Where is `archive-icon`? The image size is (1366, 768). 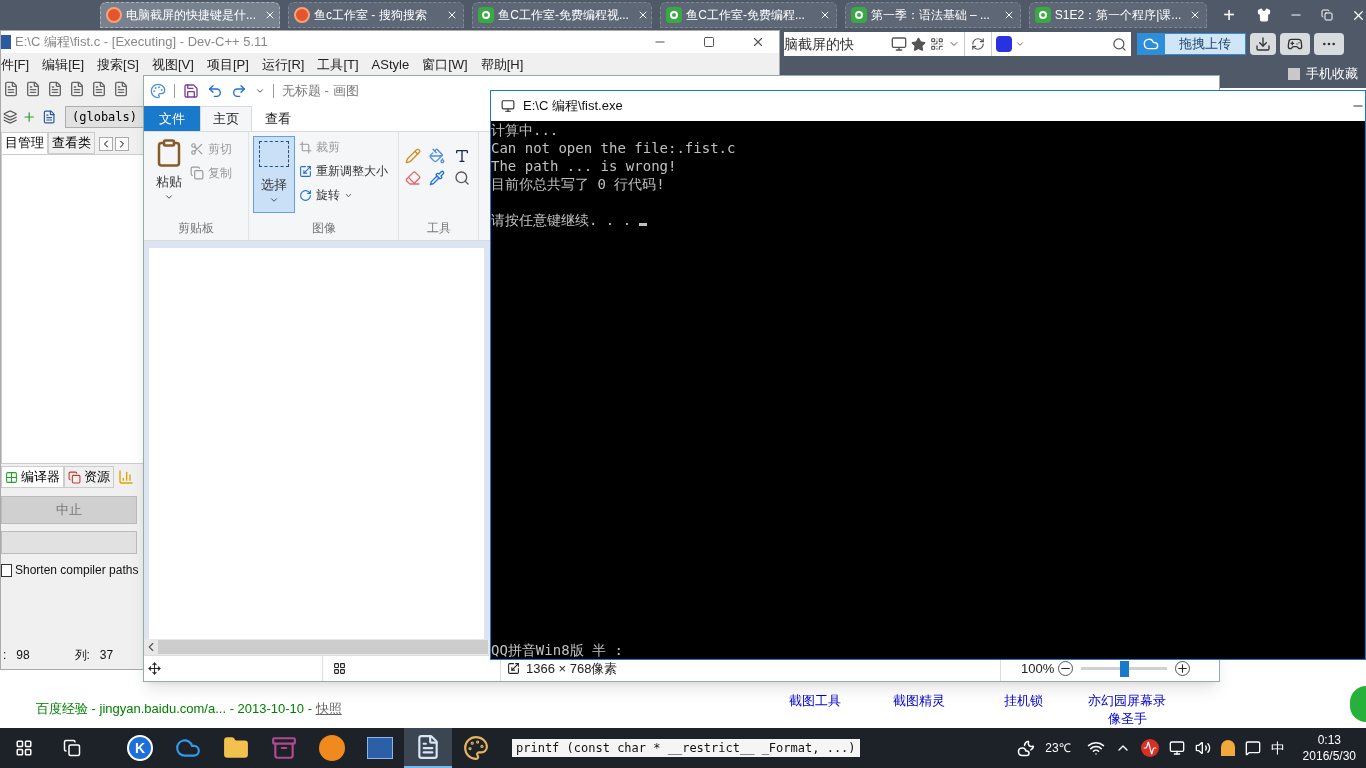 archive-icon is located at coordinates (284, 748).